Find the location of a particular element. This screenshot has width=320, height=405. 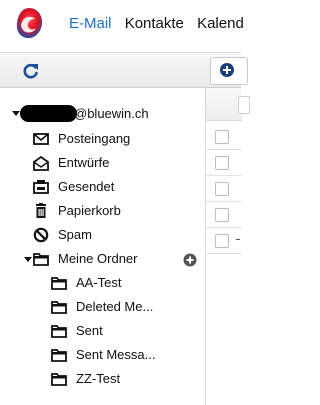

envelope-open-icon is located at coordinates (41, 163).